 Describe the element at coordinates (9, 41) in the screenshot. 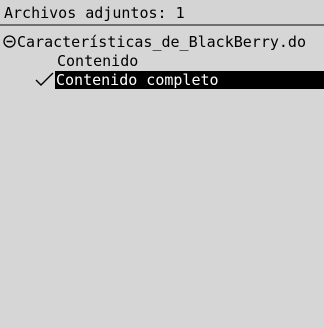

I see `collapse-minus-icon` at that location.